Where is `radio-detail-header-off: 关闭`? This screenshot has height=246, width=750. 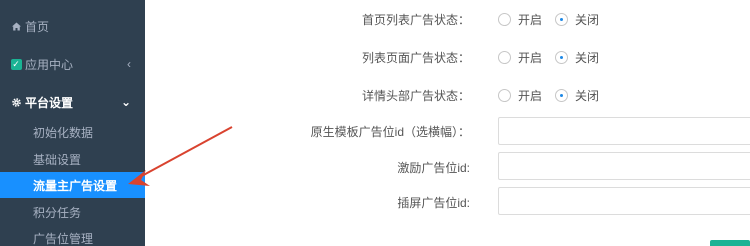 radio-detail-header-off: 关闭 is located at coordinates (577, 95).